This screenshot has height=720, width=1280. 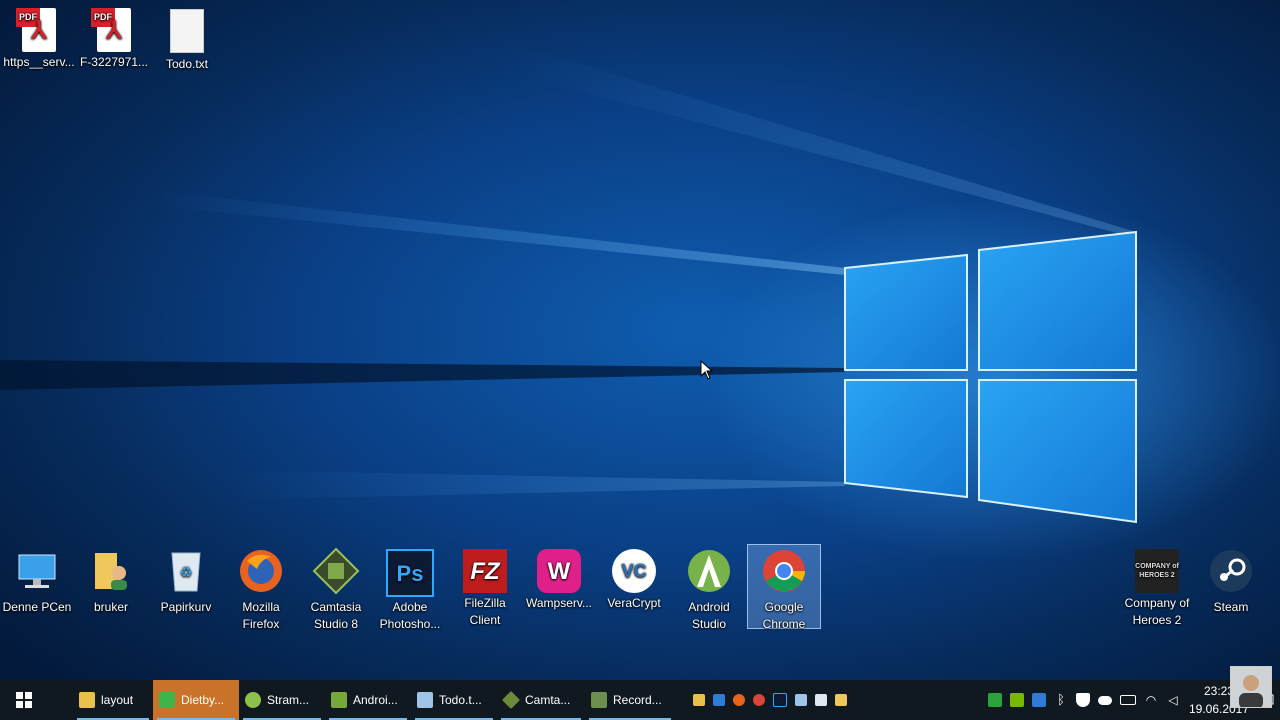 I want to click on wampserver-icon: W, so click(x=559, y=571).